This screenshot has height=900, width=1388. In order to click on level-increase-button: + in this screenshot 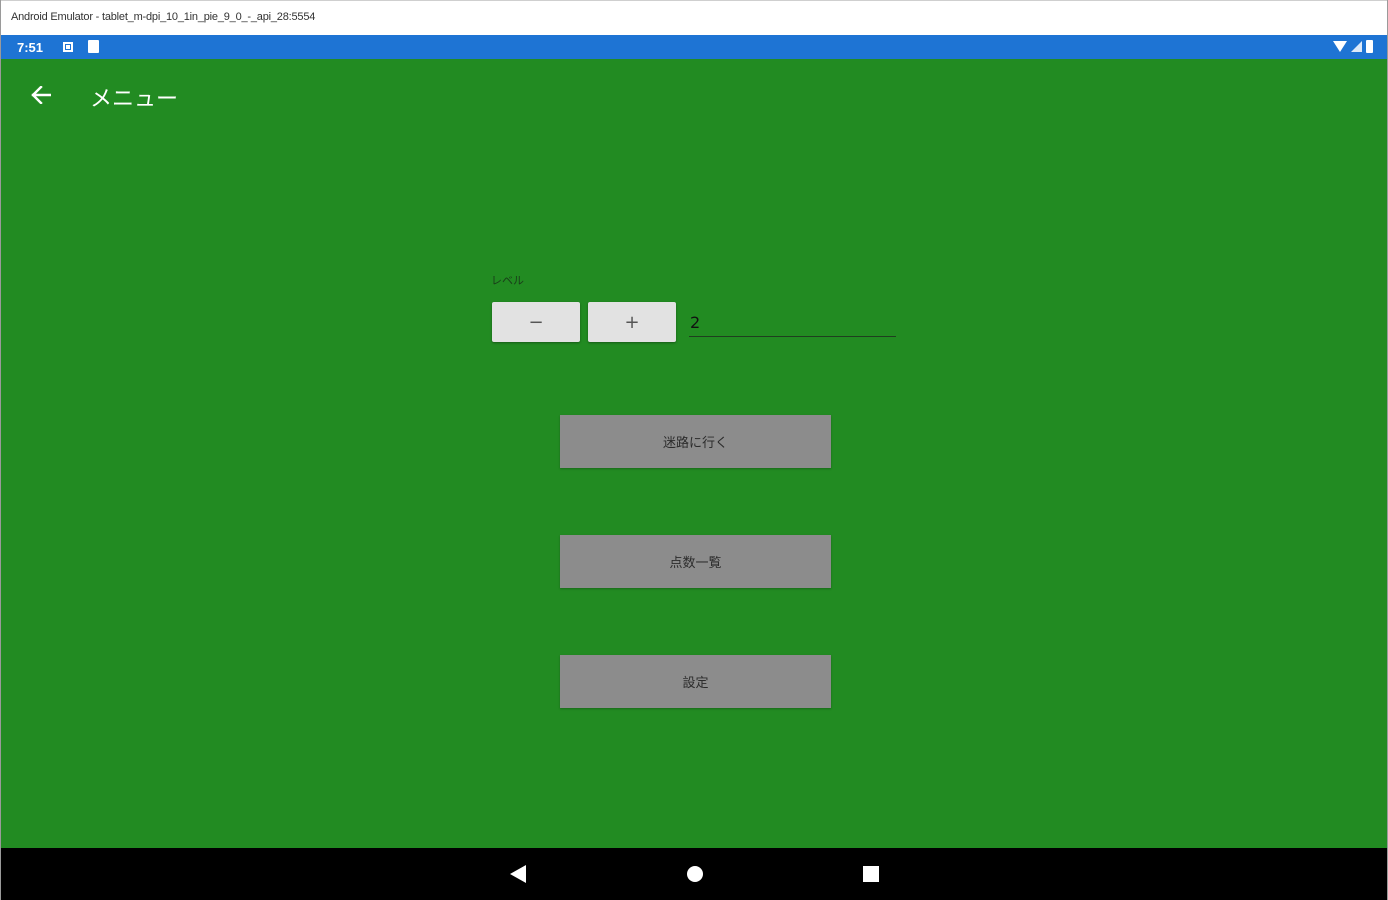, I will do `click(632, 322)`.